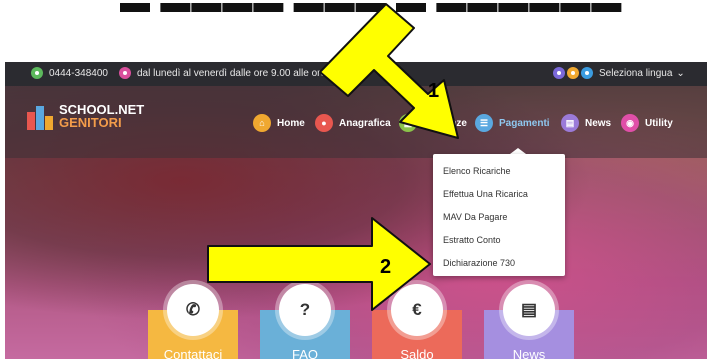  What do you see at coordinates (630, 123) in the screenshot?
I see `eye-icon: ◉` at bounding box center [630, 123].